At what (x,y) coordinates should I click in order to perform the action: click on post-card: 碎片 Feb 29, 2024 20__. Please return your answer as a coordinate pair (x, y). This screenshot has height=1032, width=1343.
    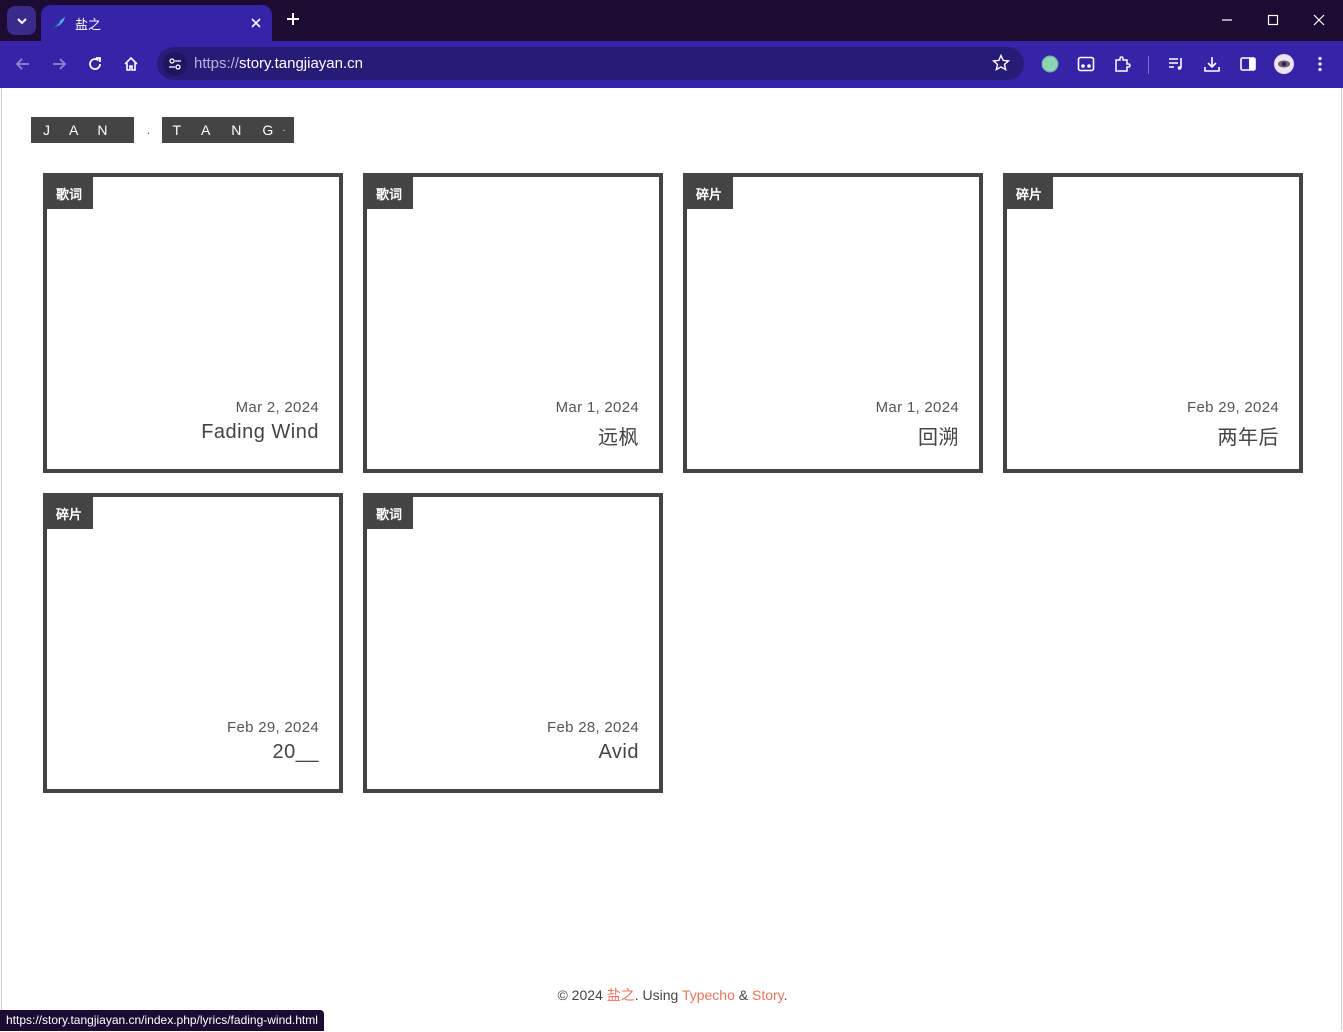
    Looking at the image, I should click on (193, 643).